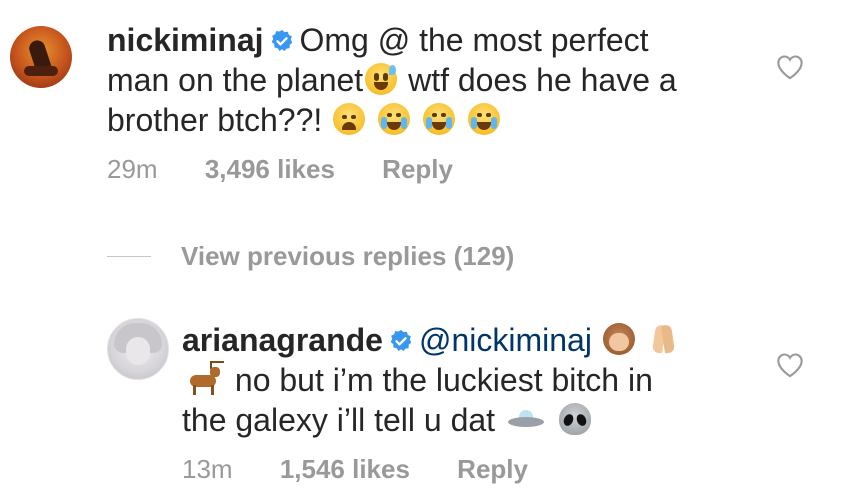  Describe the element at coordinates (270, 169) in the screenshot. I see `likes-count: 3,496 likes` at that location.